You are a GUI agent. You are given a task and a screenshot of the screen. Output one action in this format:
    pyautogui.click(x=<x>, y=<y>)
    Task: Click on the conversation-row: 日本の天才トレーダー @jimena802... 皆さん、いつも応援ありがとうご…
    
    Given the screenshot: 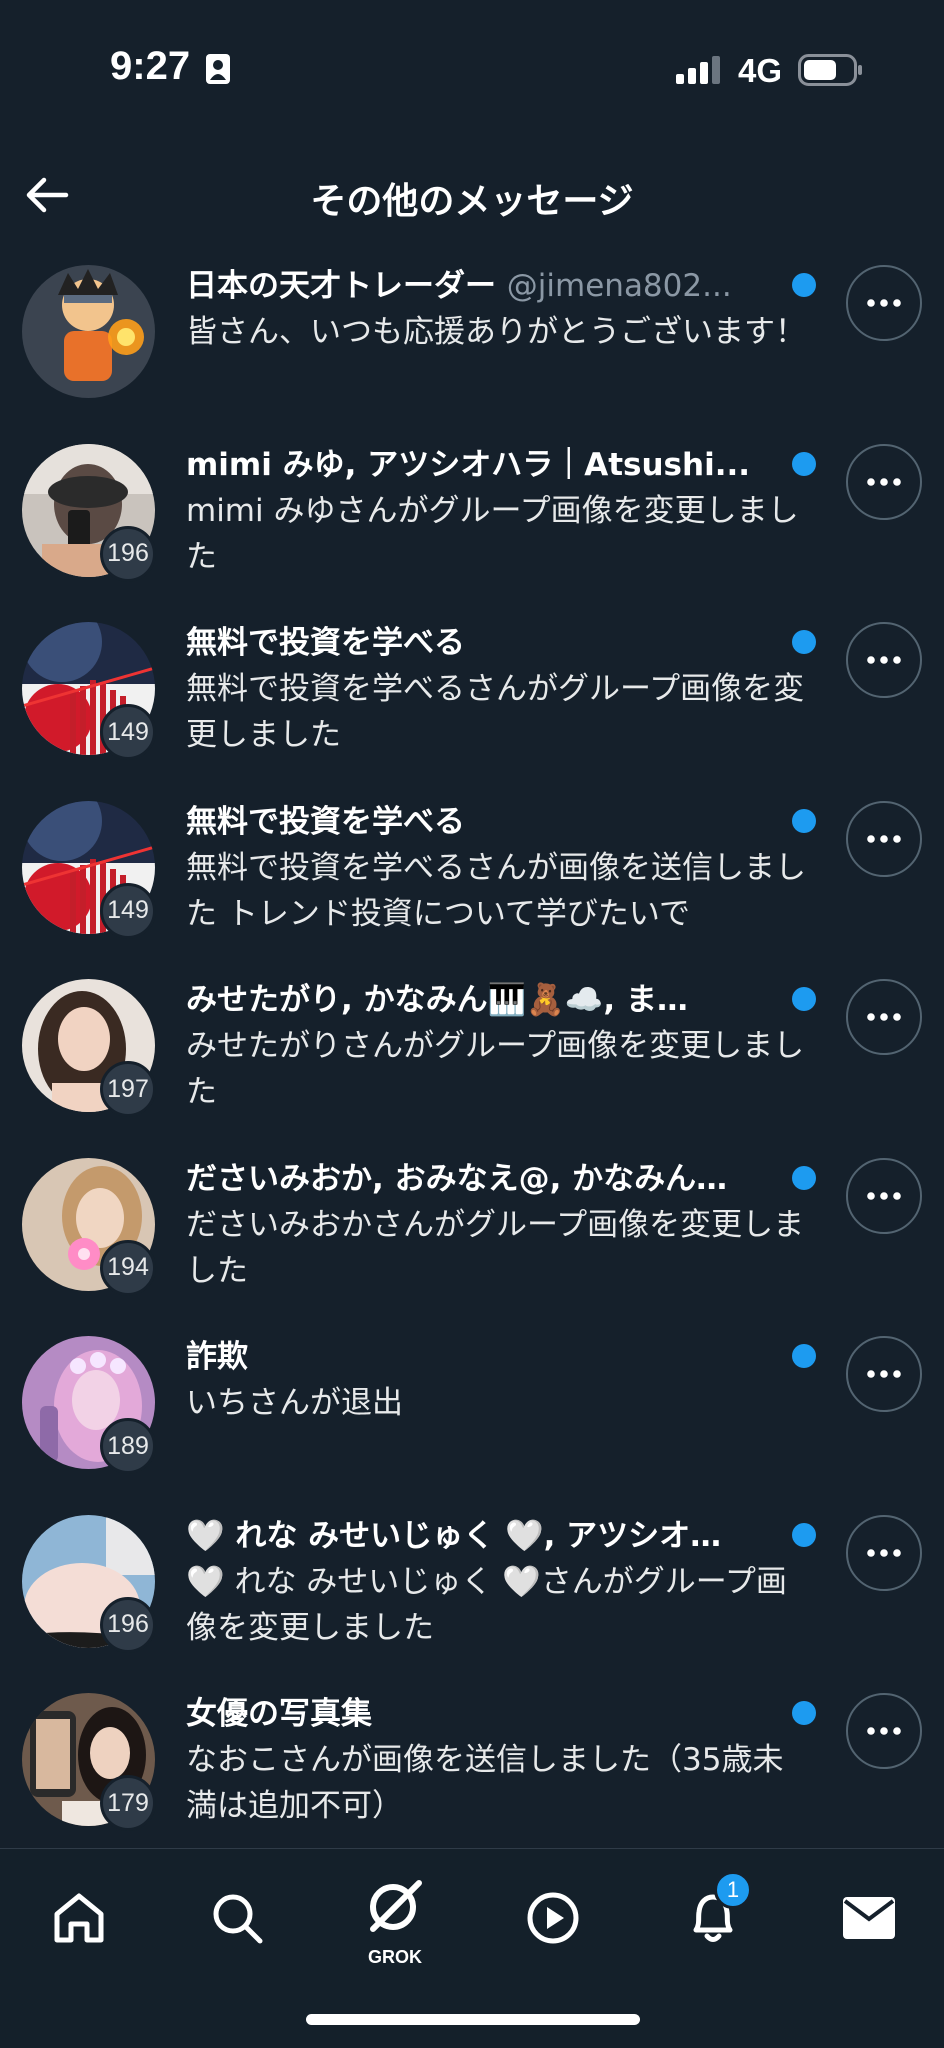 What is the action you would take?
    pyautogui.click(x=472, y=344)
    